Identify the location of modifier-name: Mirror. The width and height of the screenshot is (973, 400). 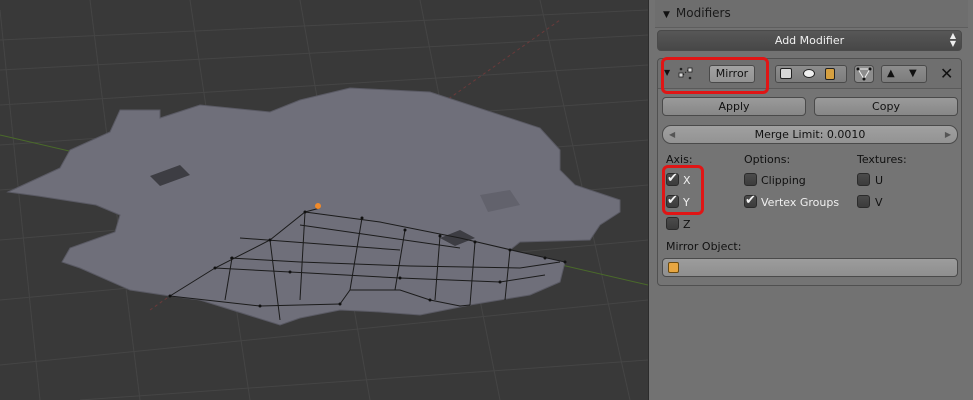
(732, 73).